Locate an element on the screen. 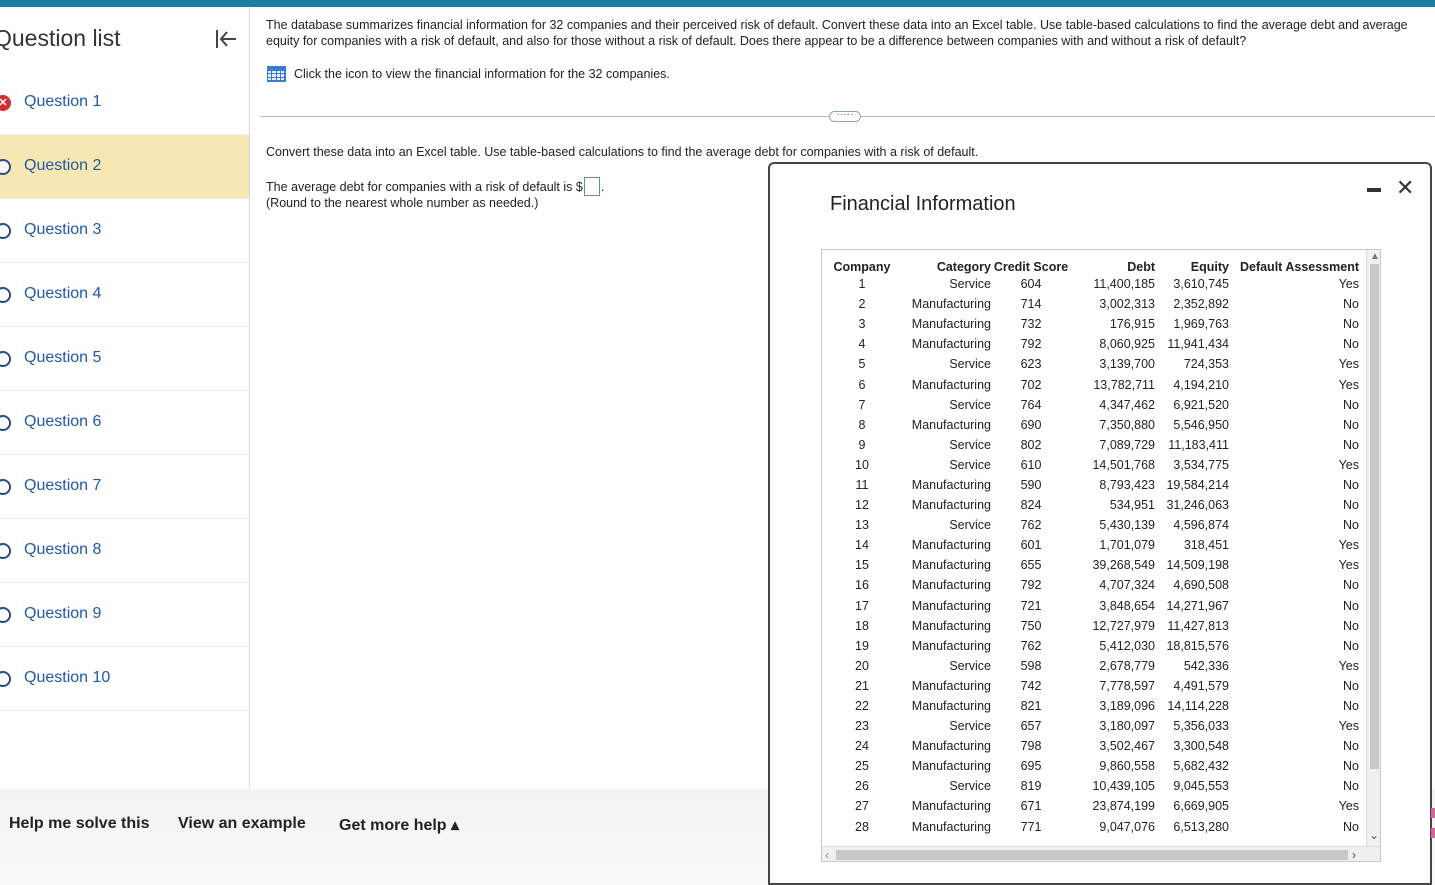 The image size is (1435, 885). table-cell: 11,427,813 is located at coordinates (1198, 625).